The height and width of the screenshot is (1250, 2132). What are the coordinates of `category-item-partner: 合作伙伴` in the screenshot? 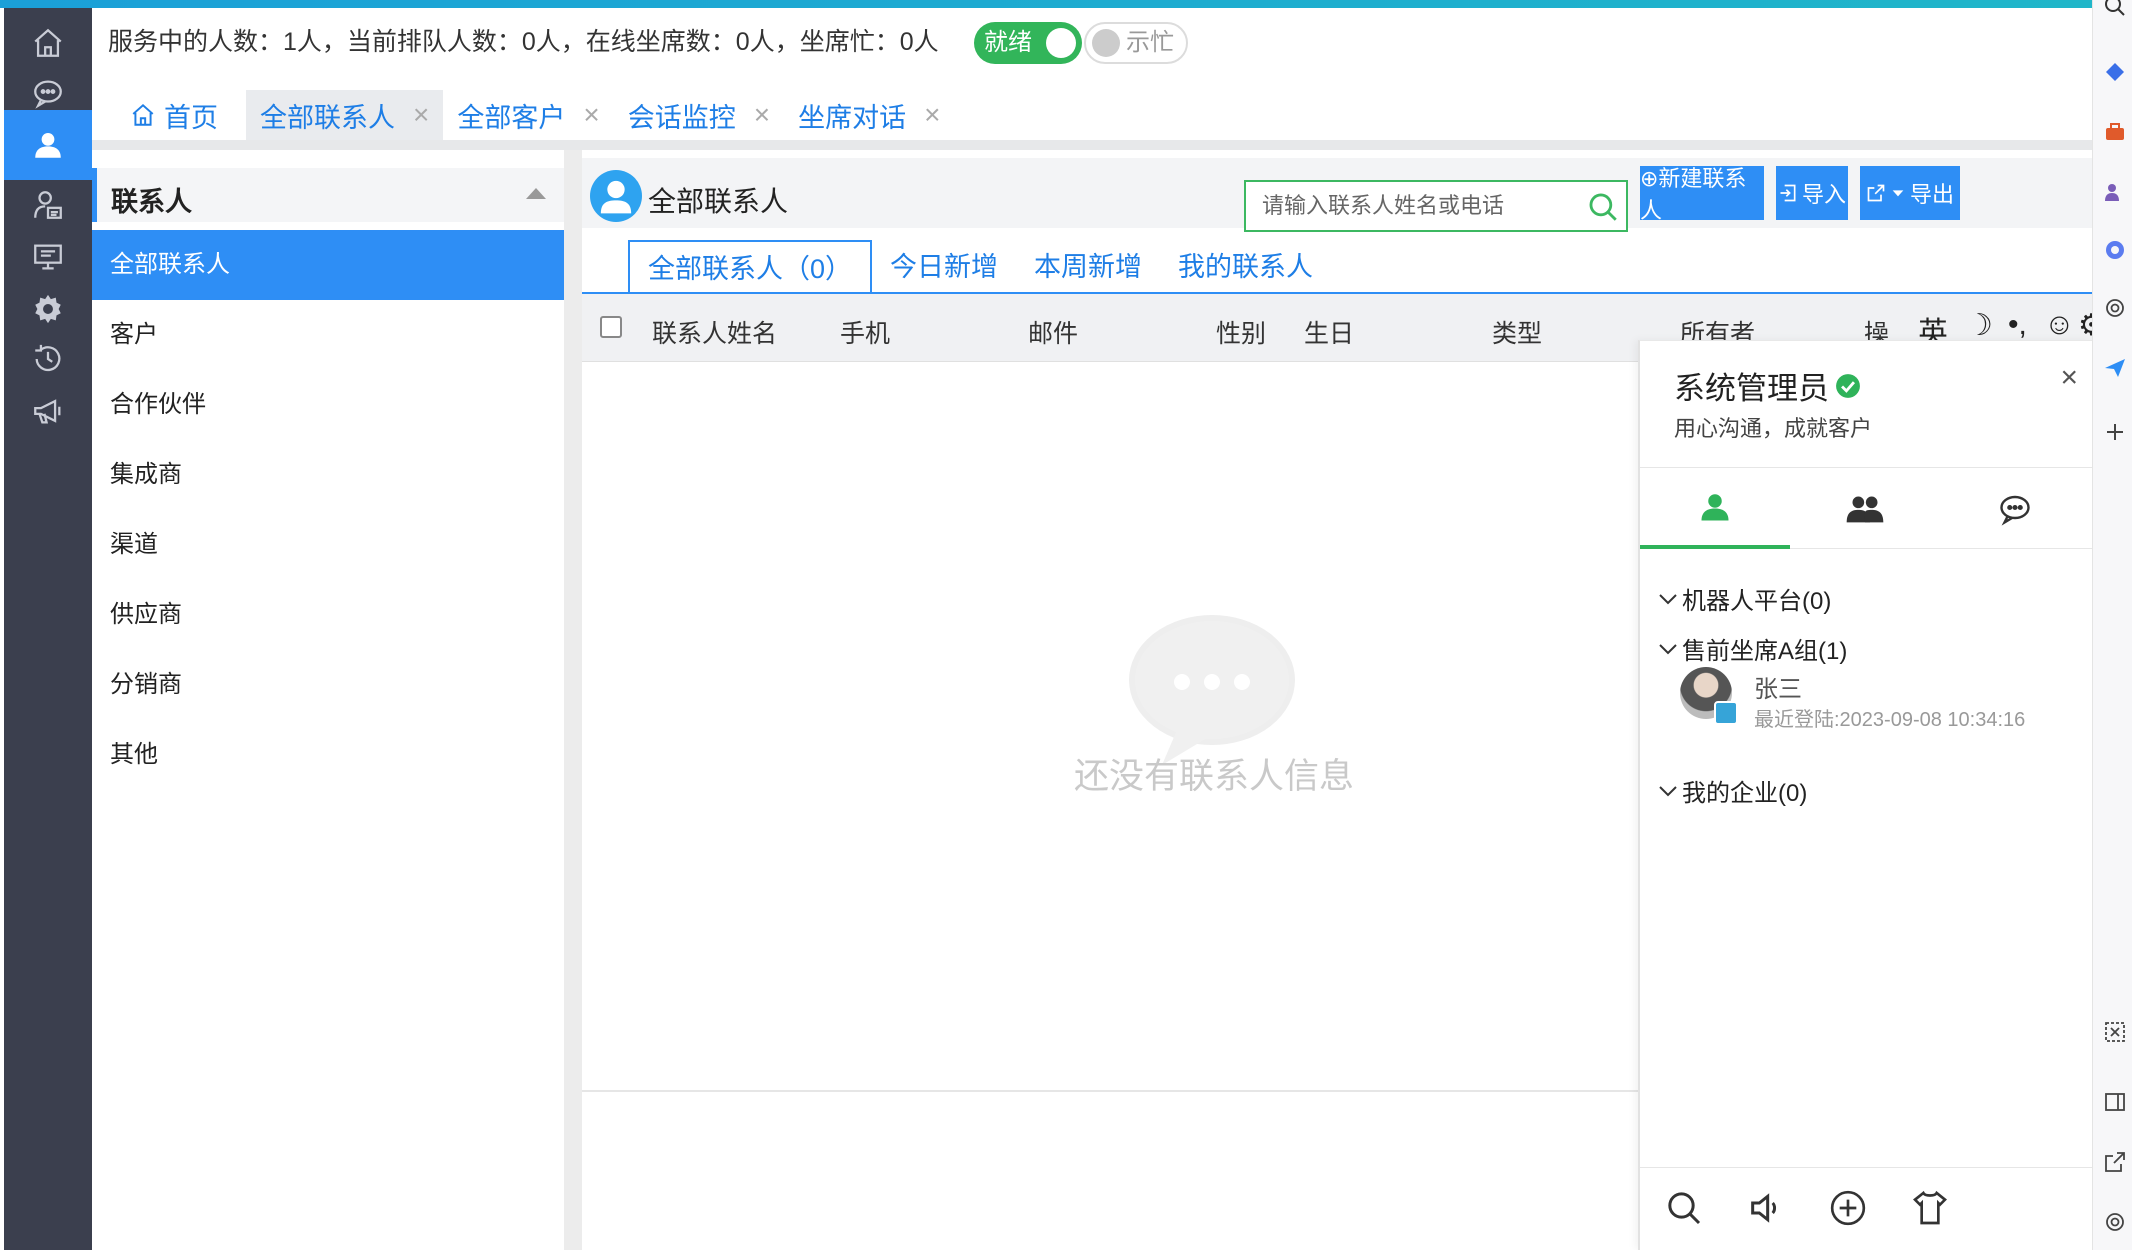 It's located at (328, 405).